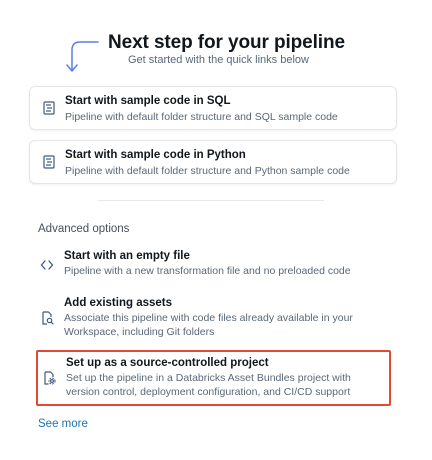 The image size is (432, 460). I want to click on code-brackets-icon, so click(47, 265).